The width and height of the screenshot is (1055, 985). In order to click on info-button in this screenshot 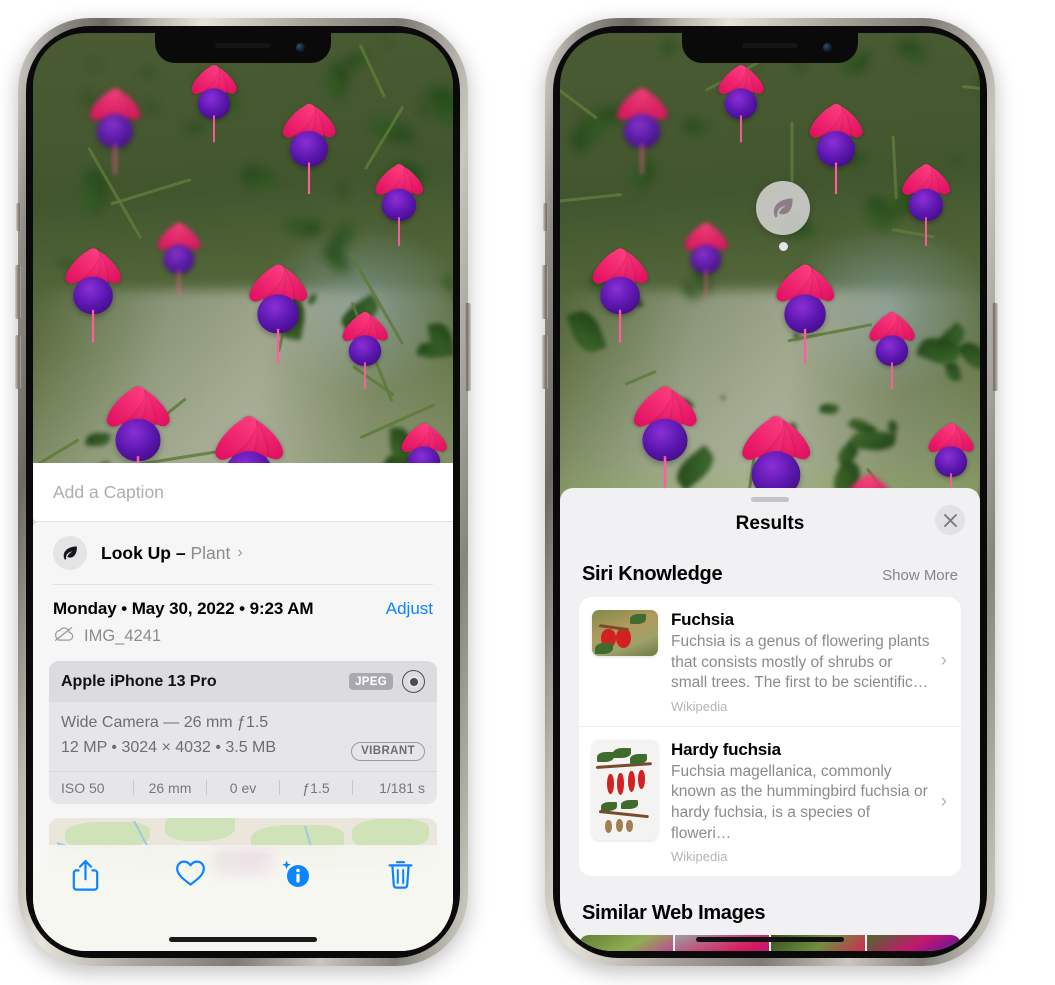, I will do `click(295, 874)`.